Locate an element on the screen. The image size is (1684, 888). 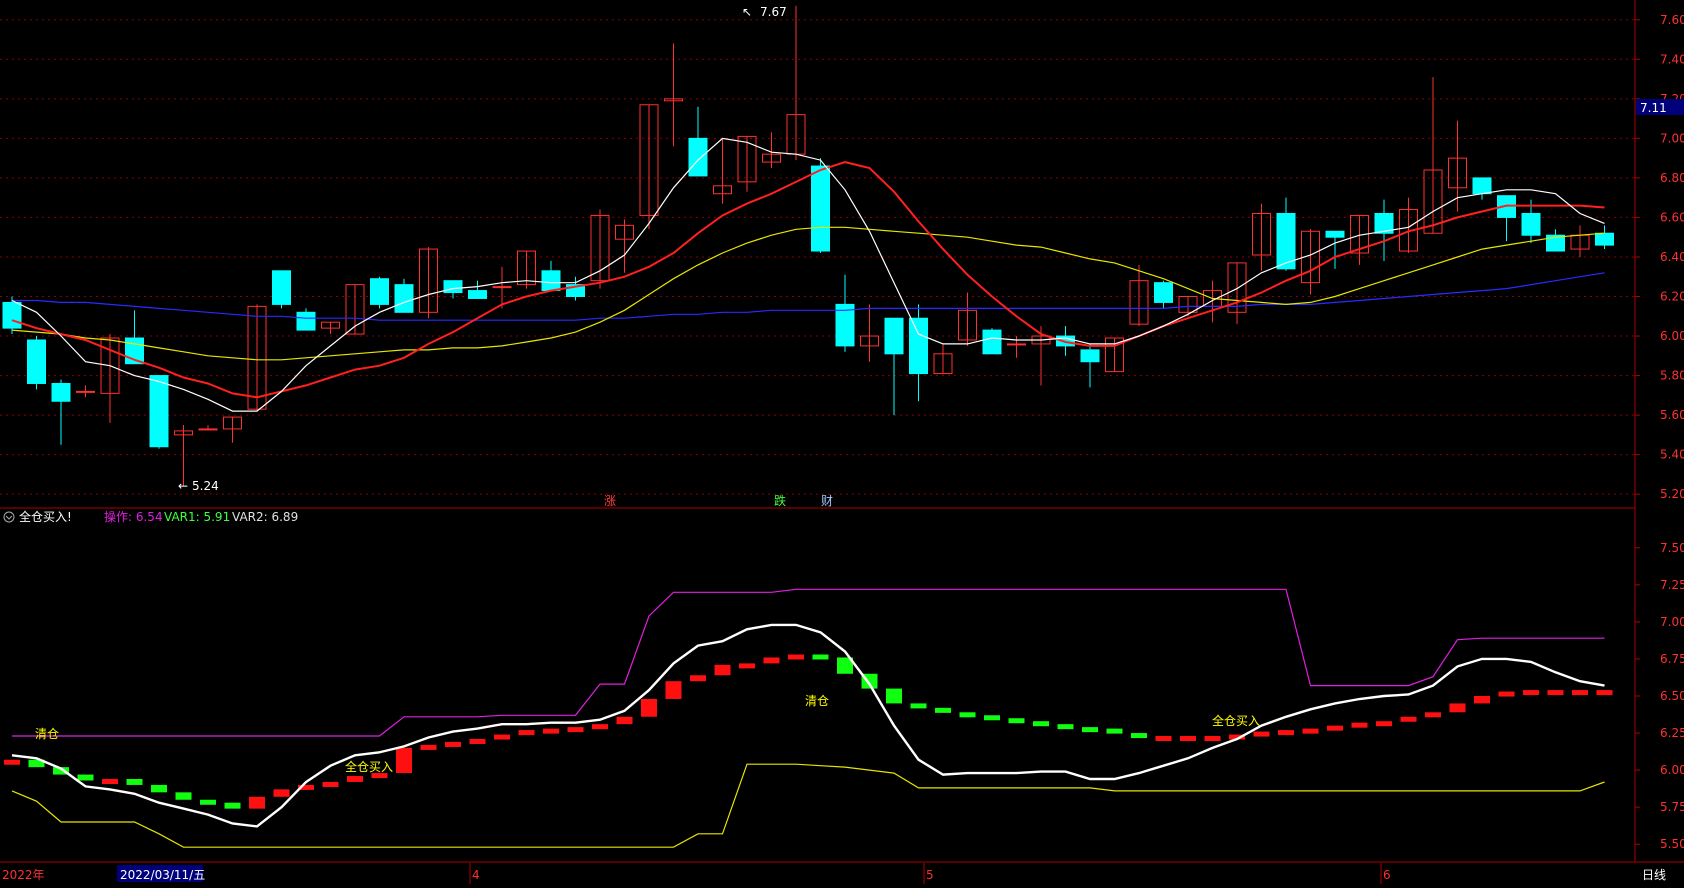
indicator-axis-label: 5.75 is located at coordinates (1672, 807).